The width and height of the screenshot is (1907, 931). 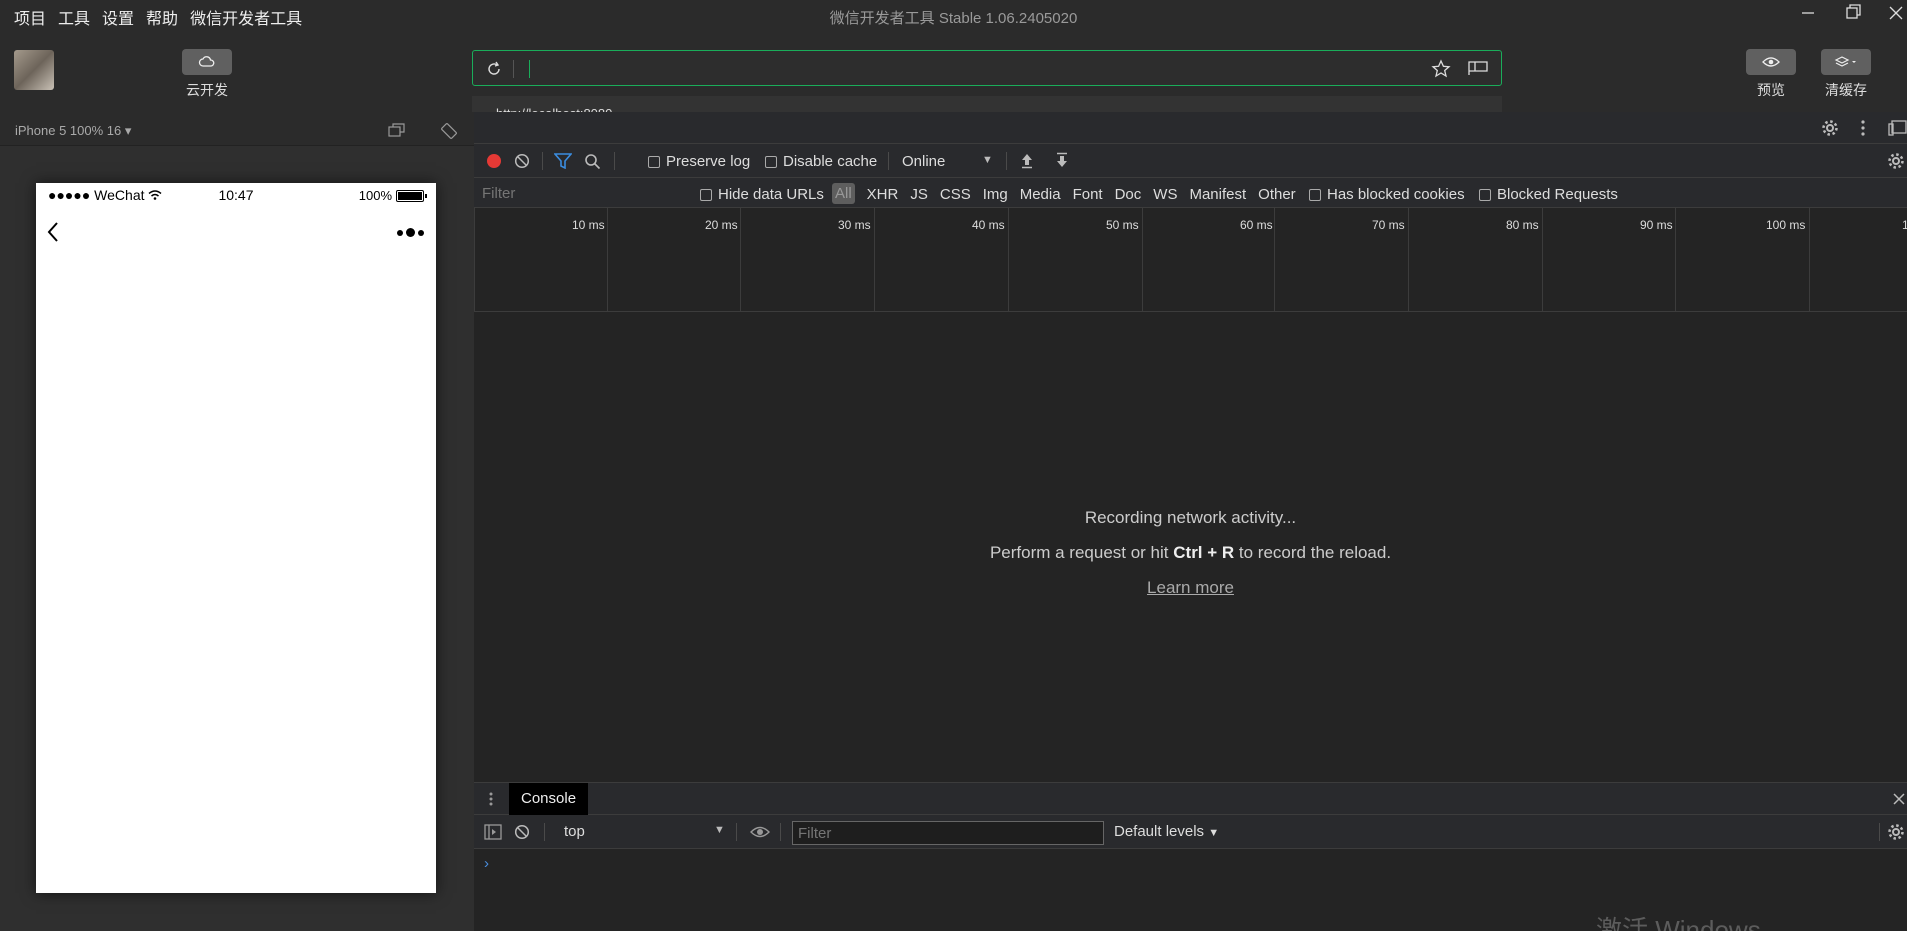 What do you see at coordinates (486, 863) in the screenshot?
I see `console-prompt: ›` at bounding box center [486, 863].